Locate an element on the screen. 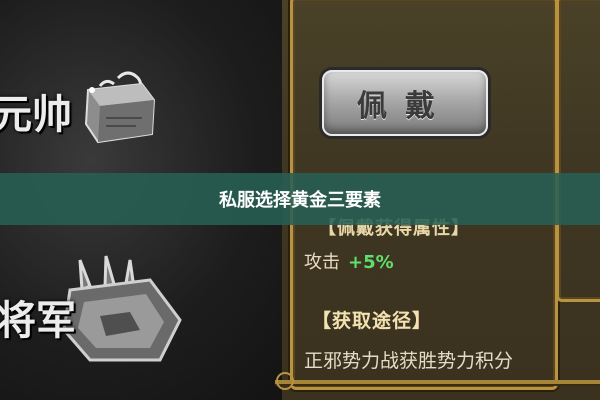 This screenshot has height=400, width=600. attack-stat-line: 攻击 +5% is located at coordinates (349, 261).